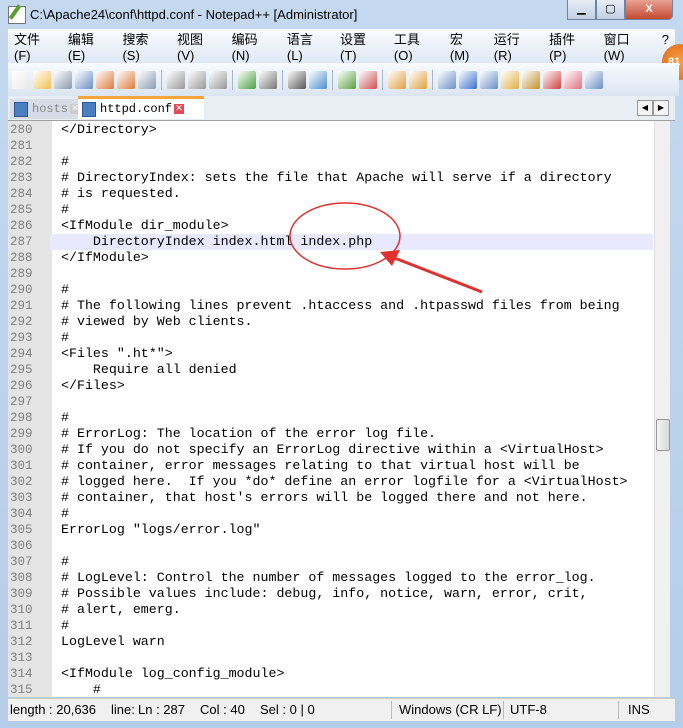 This screenshot has height=728, width=683. Describe the element at coordinates (345, 236) in the screenshot. I see `annotation-circle` at that location.